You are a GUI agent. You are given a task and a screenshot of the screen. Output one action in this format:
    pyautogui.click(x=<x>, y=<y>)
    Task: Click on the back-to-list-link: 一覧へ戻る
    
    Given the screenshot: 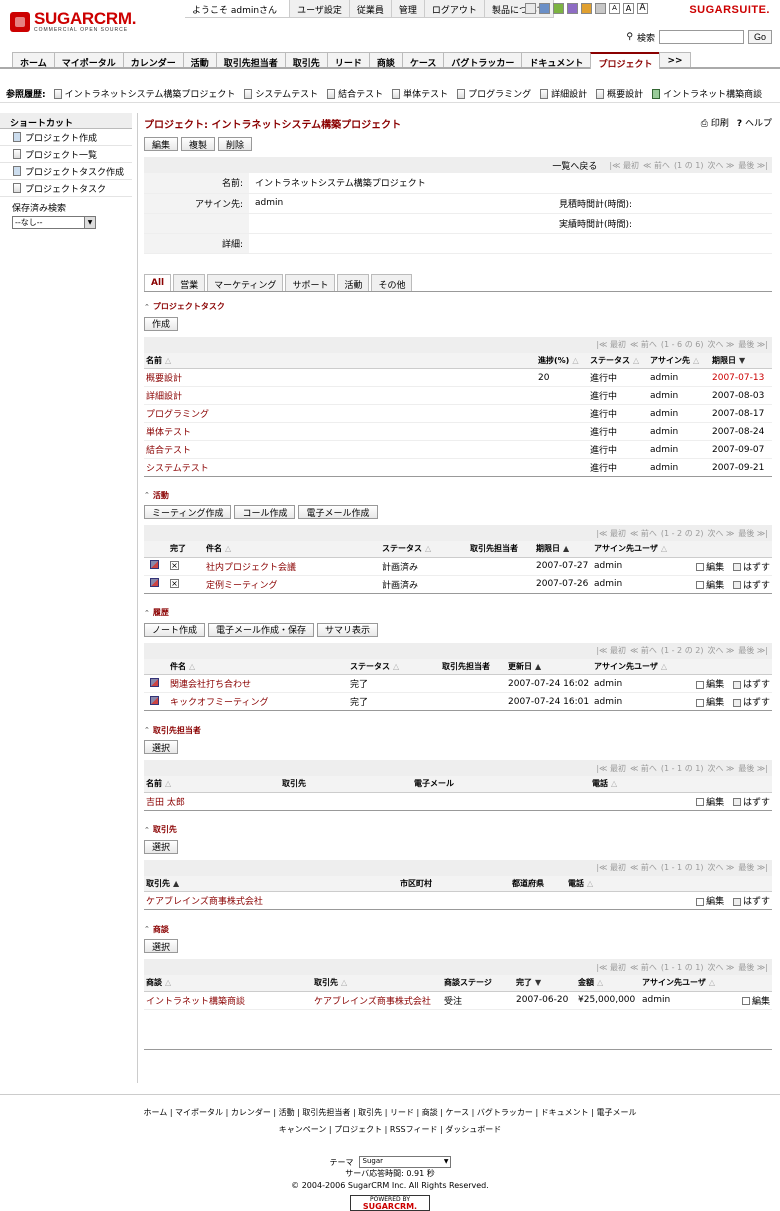 What is the action you would take?
    pyautogui.click(x=574, y=165)
    